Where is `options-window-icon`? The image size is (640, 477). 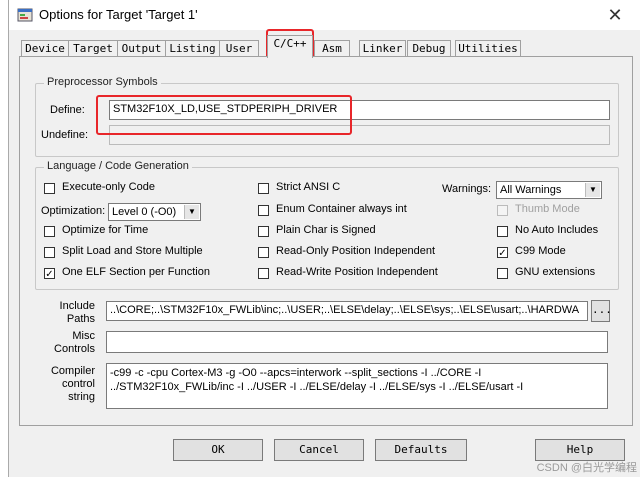
options-window-icon is located at coordinates (25, 15).